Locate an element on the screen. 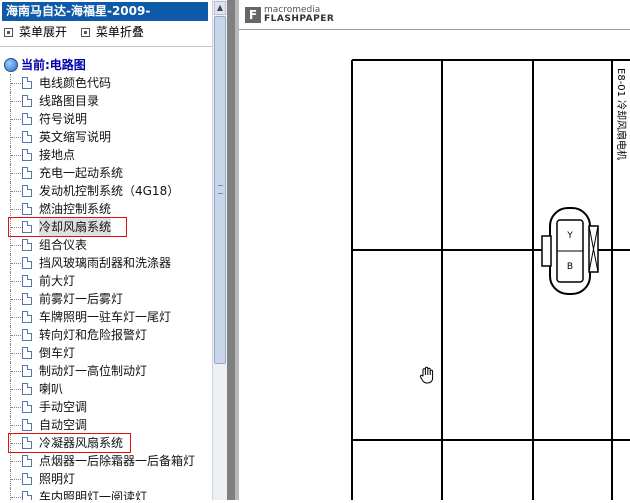 This screenshot has height=503, width=630. collapse-menu-button: 菜单折叠 is located at coordinates (112, 32).